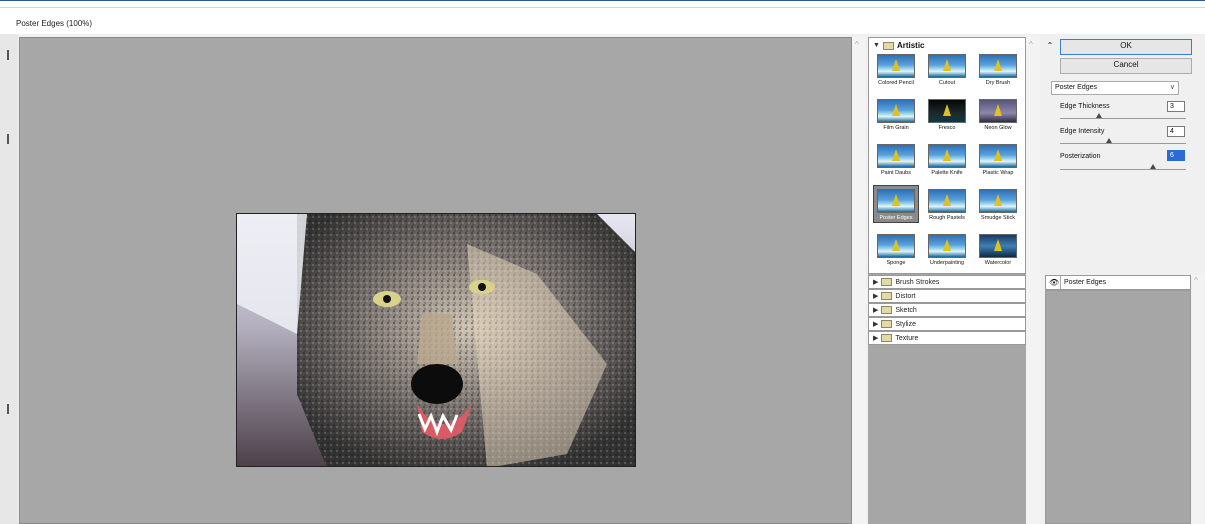 The image size is (1205, 524). What do you see at coordinates (1109, 140) in the screenshot?
I see `edge-intensity-slider-knob` at bounding box center [1109, 140].